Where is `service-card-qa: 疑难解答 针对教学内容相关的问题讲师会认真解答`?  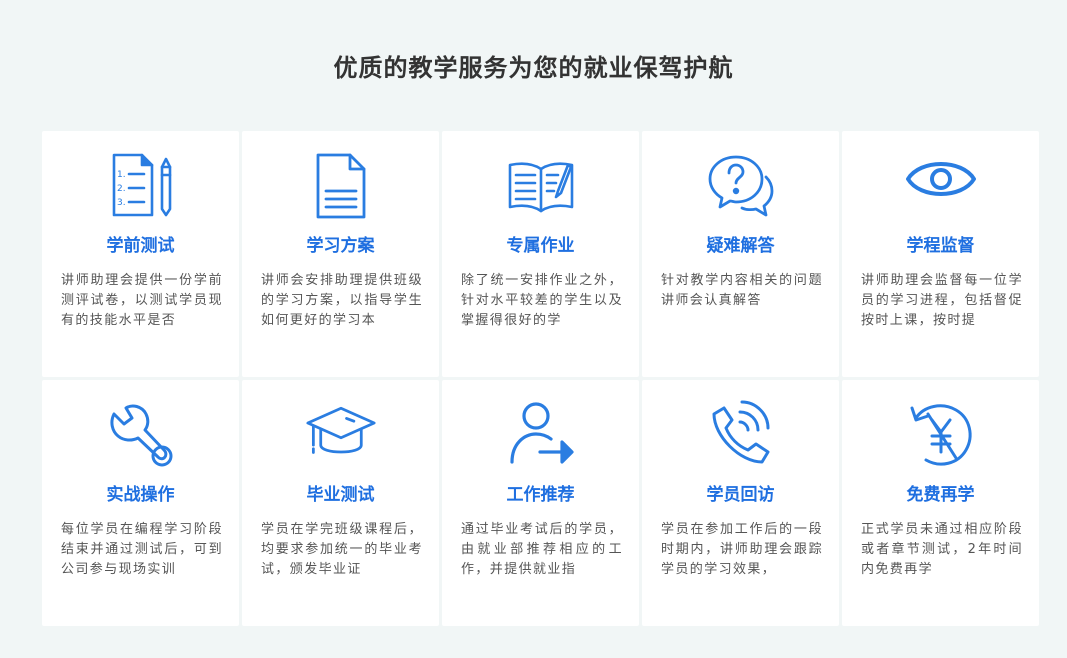 service-card-qa: 疑难解答 针对教学内容相关的问题讲师会认真解答 is located at coordinates (740, 254).